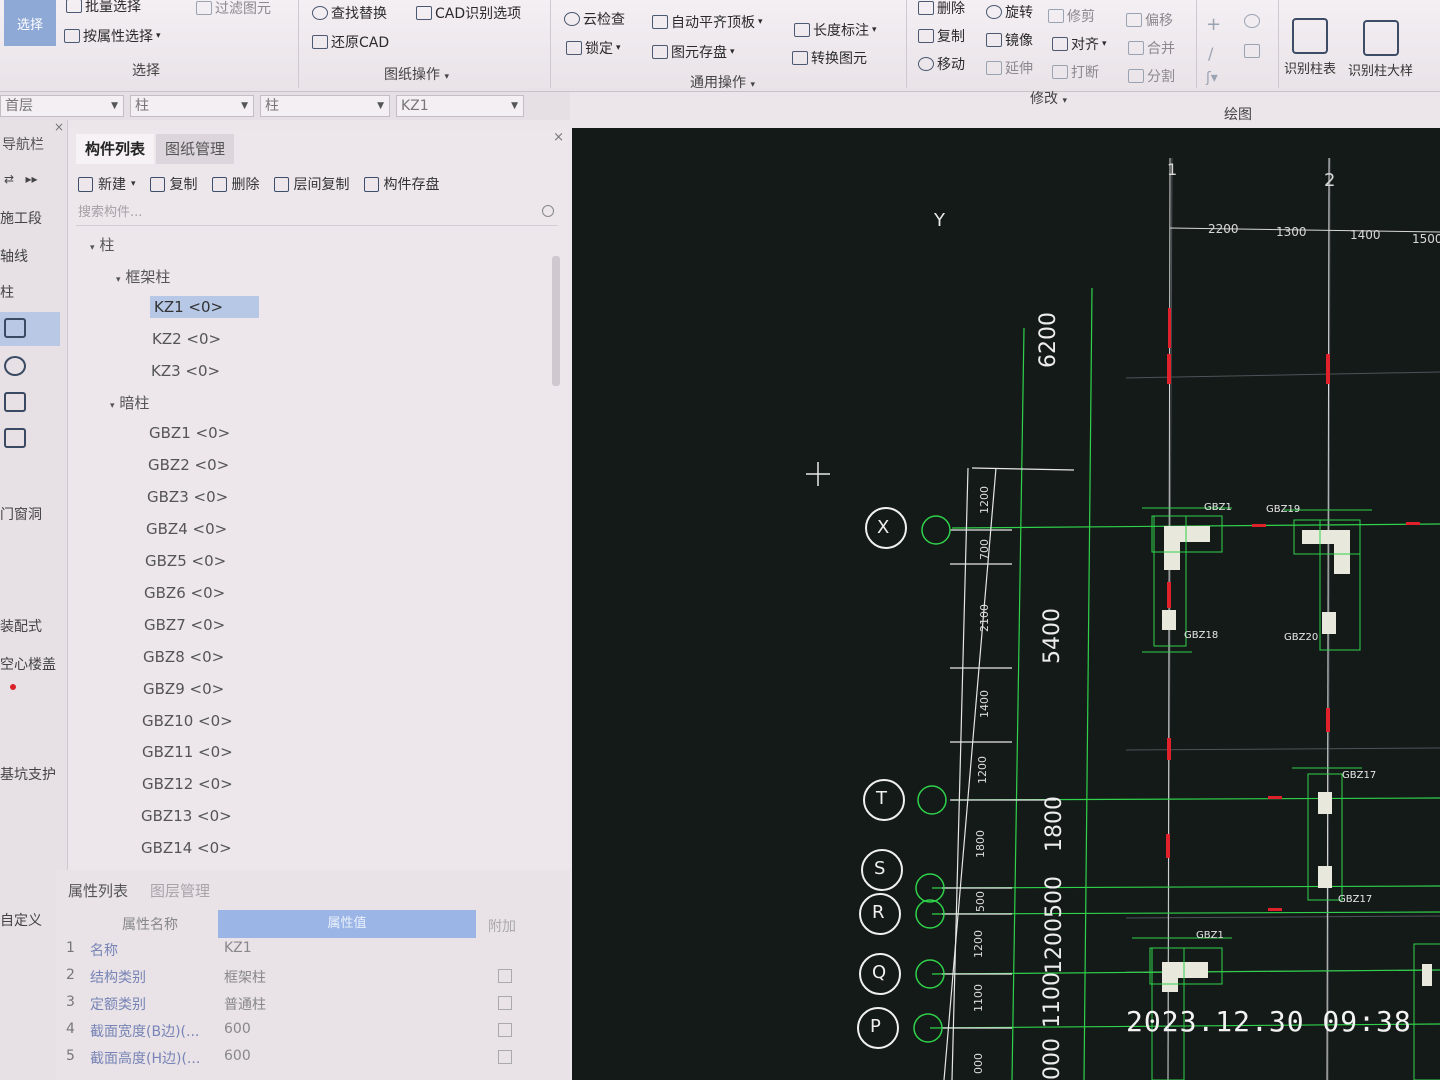  Describe the element at coordinates (548, 211) in the screenshot. I see `search-icon` at that location.